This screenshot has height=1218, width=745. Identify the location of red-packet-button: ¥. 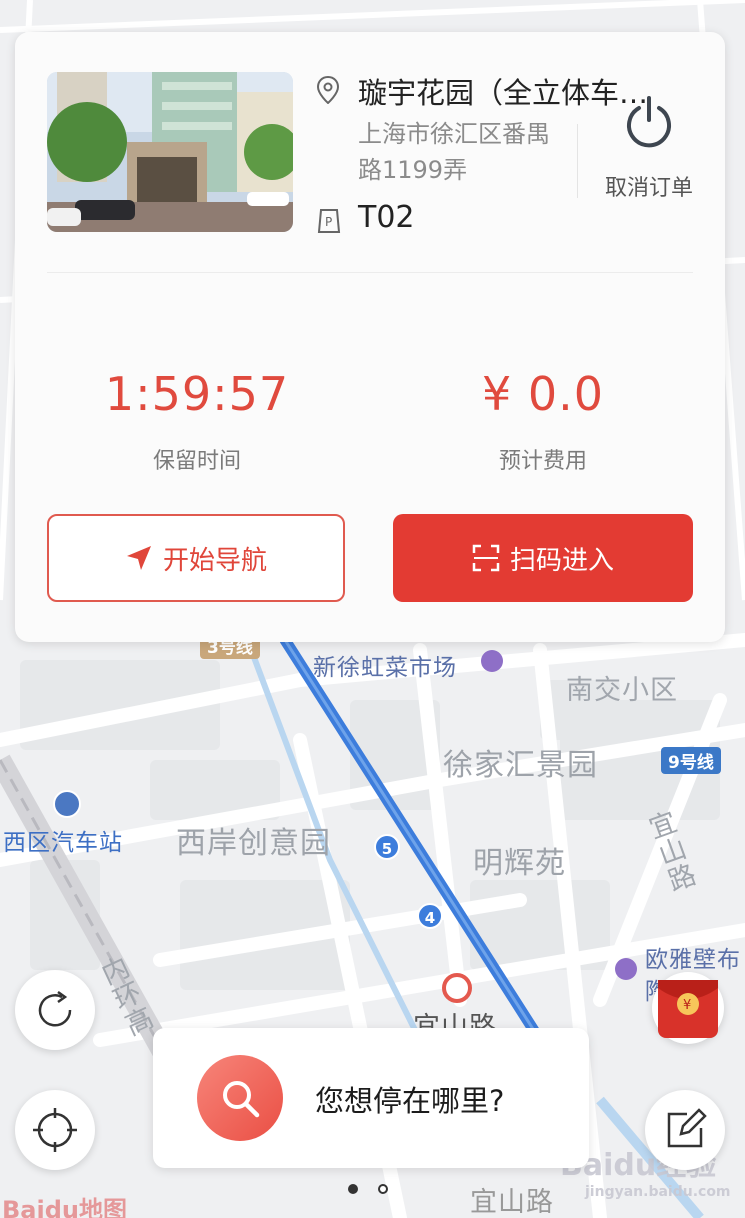
(688, 1008).